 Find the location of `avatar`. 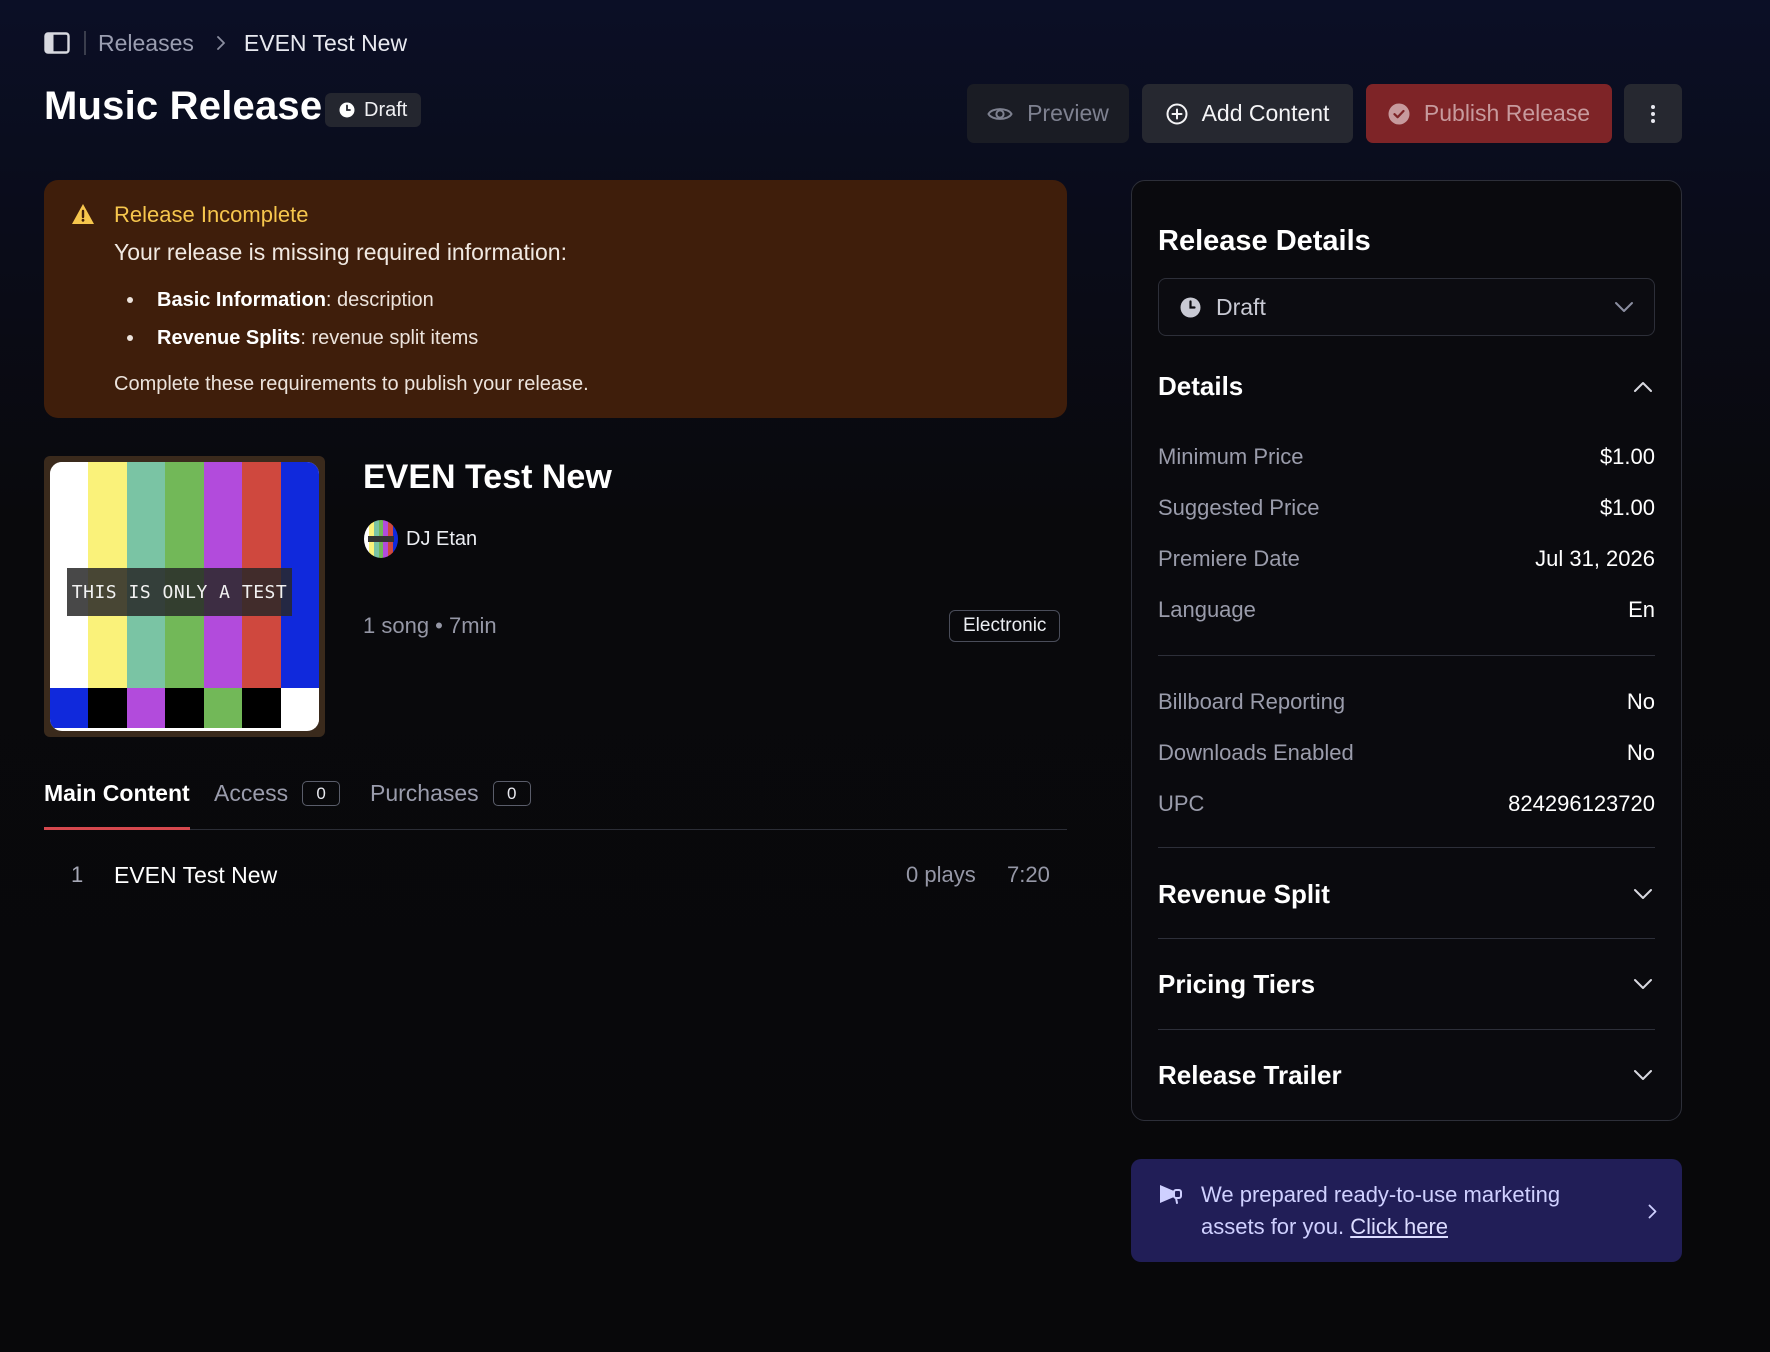

avatar is located at coordinates (381, 539).